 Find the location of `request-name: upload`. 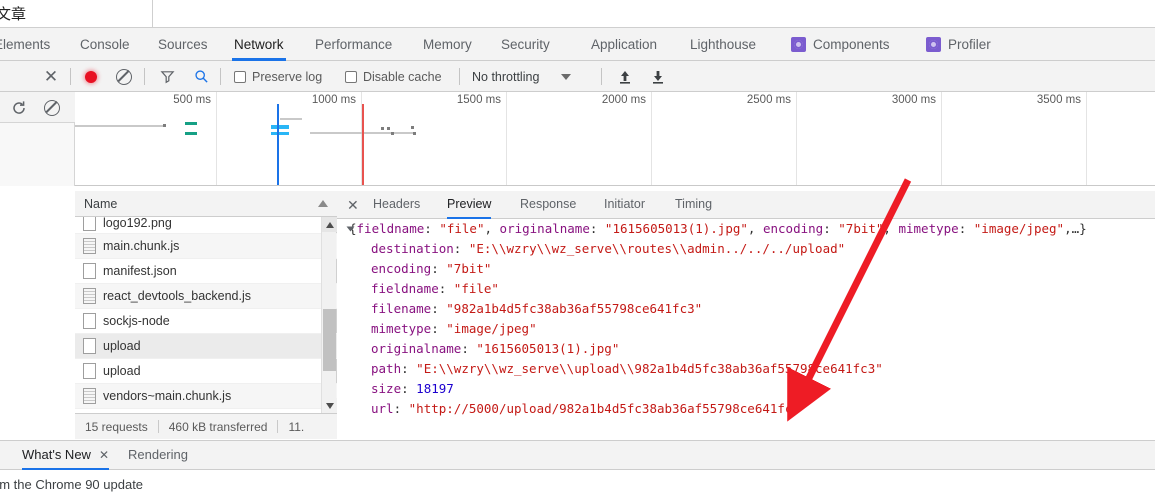

request-name: upload is located at coordinates (122, 371).